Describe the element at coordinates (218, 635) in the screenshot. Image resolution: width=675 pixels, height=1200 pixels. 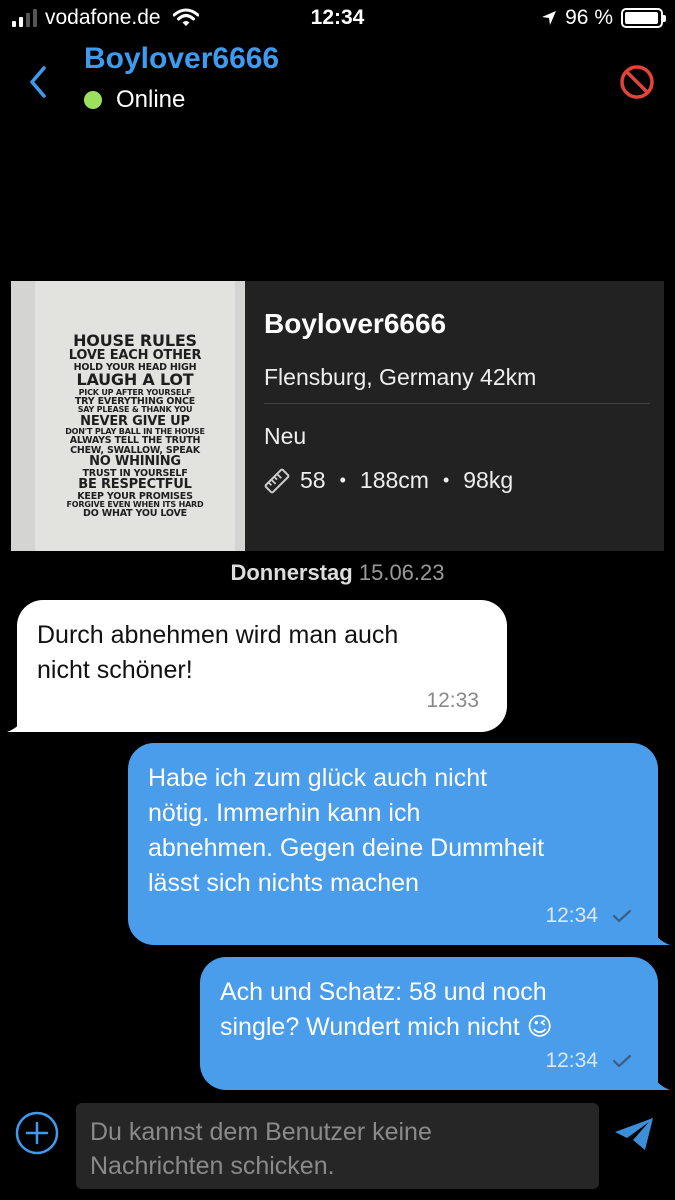
I see `message-line: Durch abnehmen wird man auch` at that location.